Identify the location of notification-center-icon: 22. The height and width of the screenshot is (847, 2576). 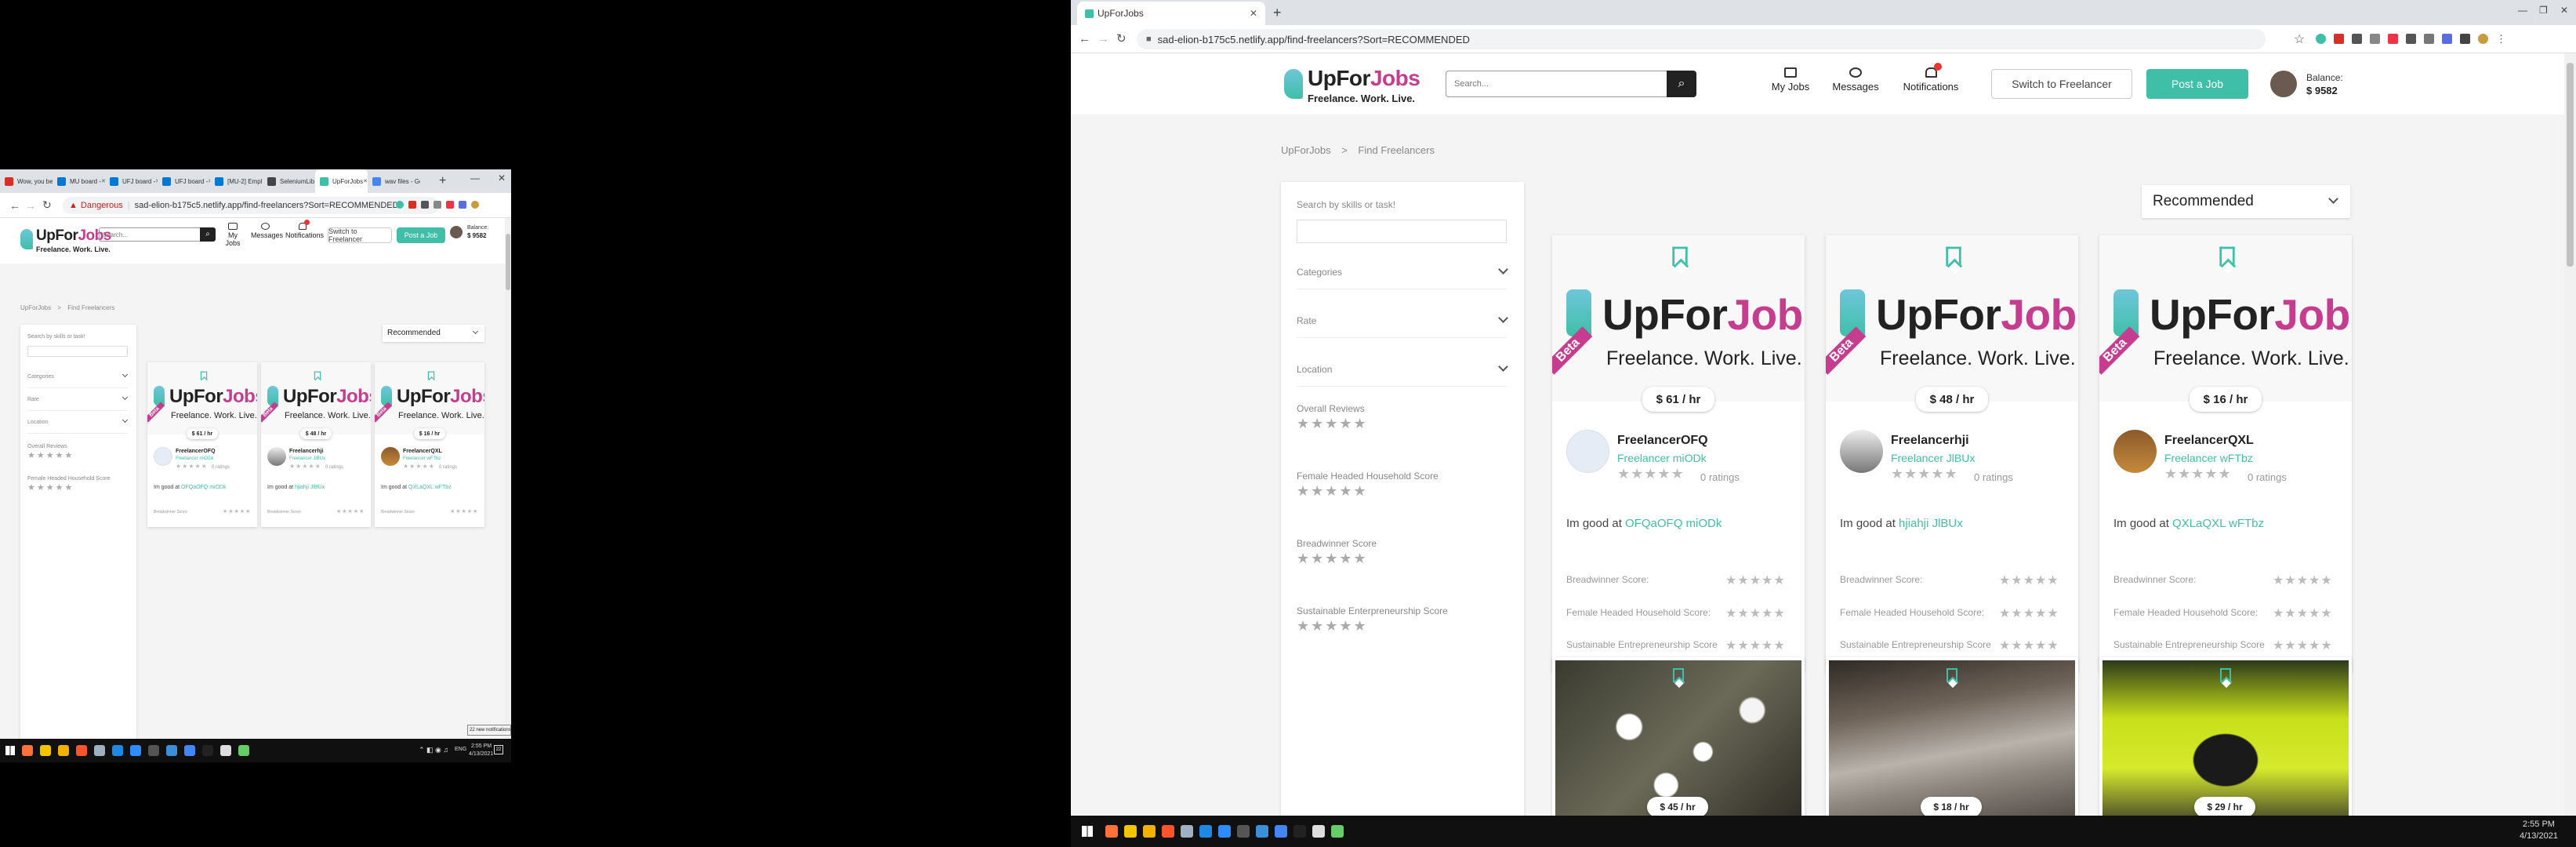
(499, 749).